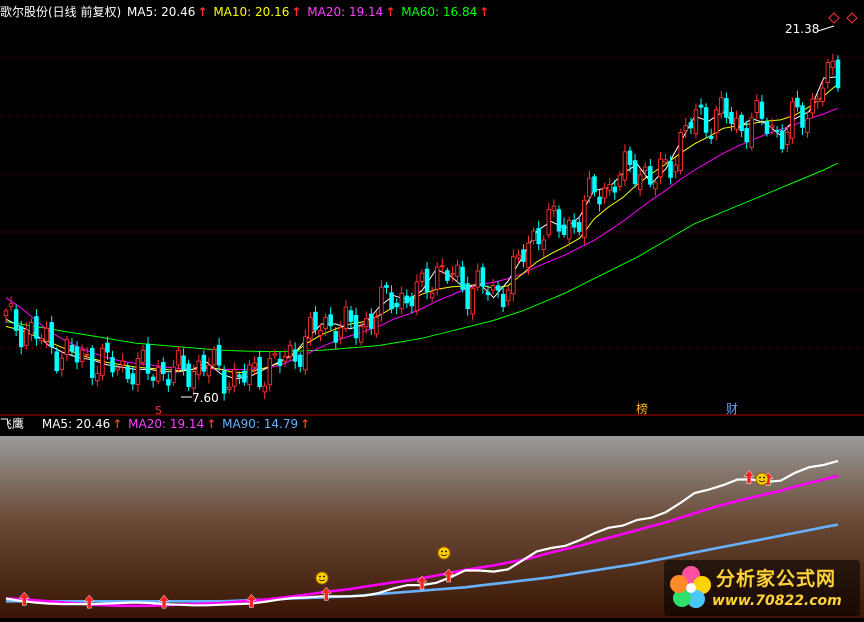 This screenshot has height=622, width=864. I want to click on site-watermark: 分析家公式网 www.70822.com, so click(762, 588).